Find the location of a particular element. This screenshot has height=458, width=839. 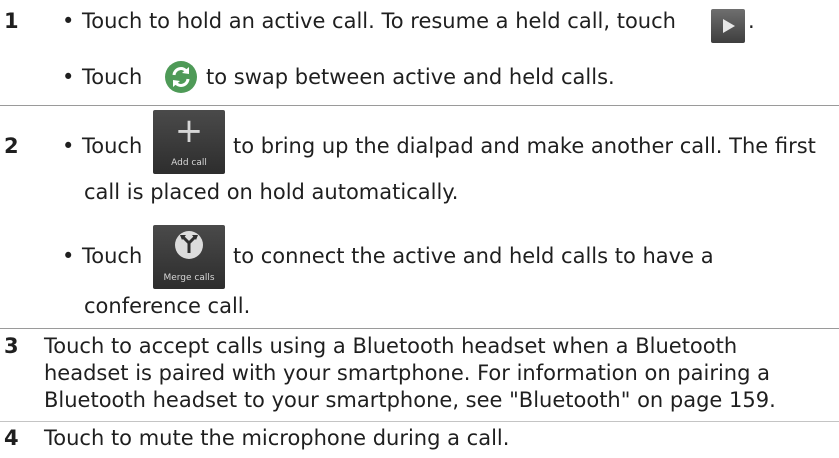

row-2-bullet-2-before: Touch is located at coordinates (112, 256).